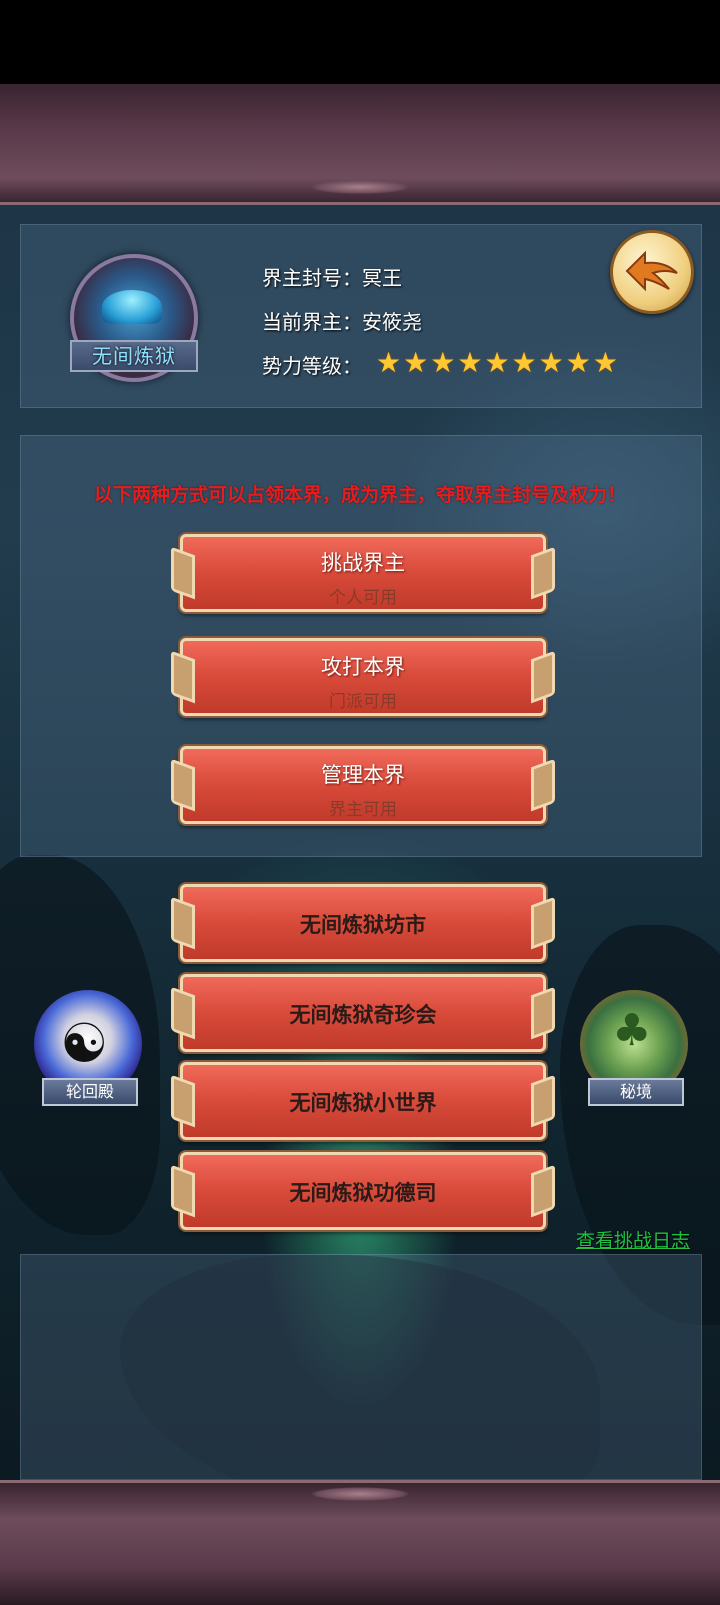  I want to click on reincarnation-hall-label: 轮回殿, so click(90, 1092).